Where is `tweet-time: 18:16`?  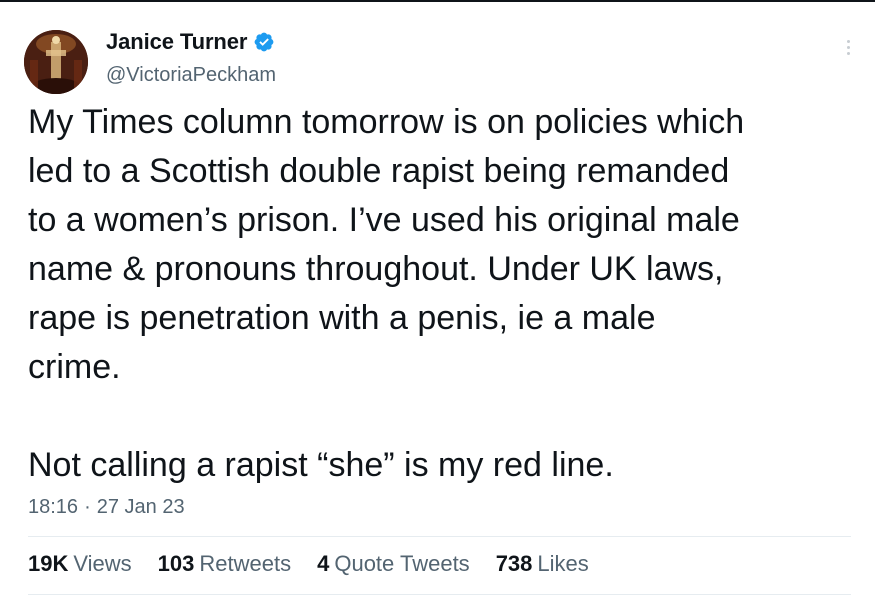
tweet-time: 18:16 is located at coordinates (53, 507).